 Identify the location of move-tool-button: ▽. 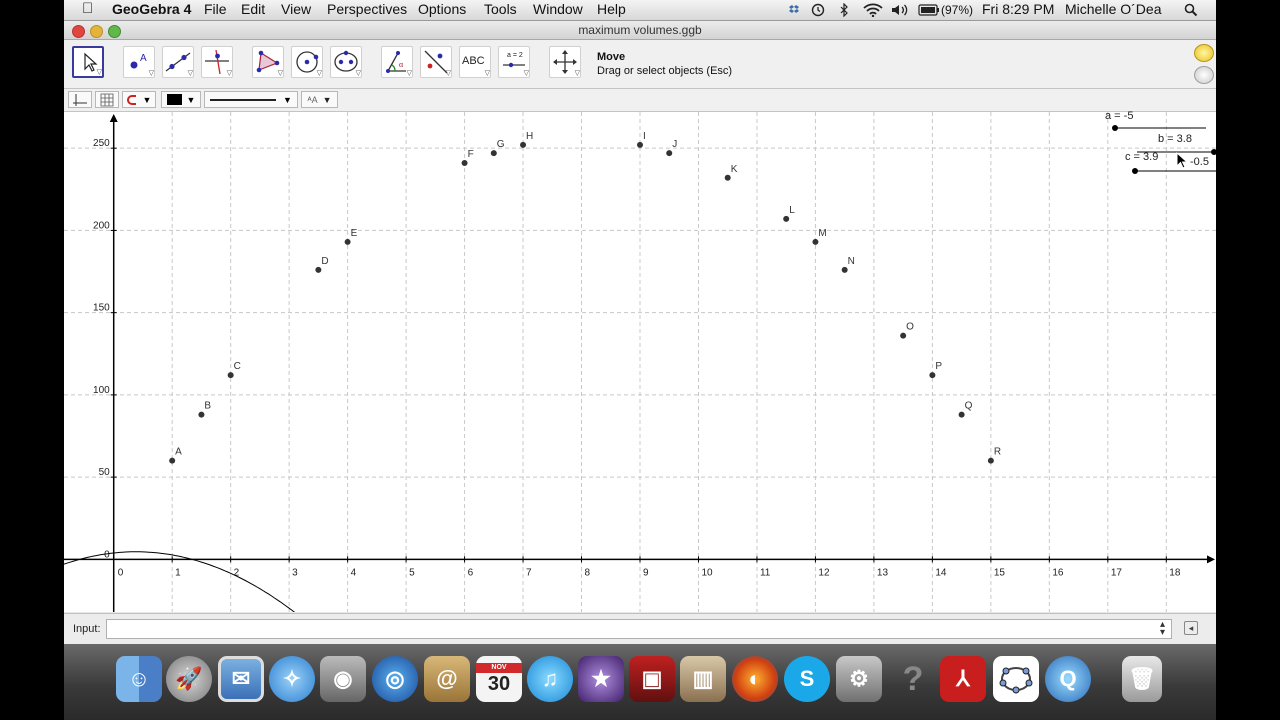
(88, 62).